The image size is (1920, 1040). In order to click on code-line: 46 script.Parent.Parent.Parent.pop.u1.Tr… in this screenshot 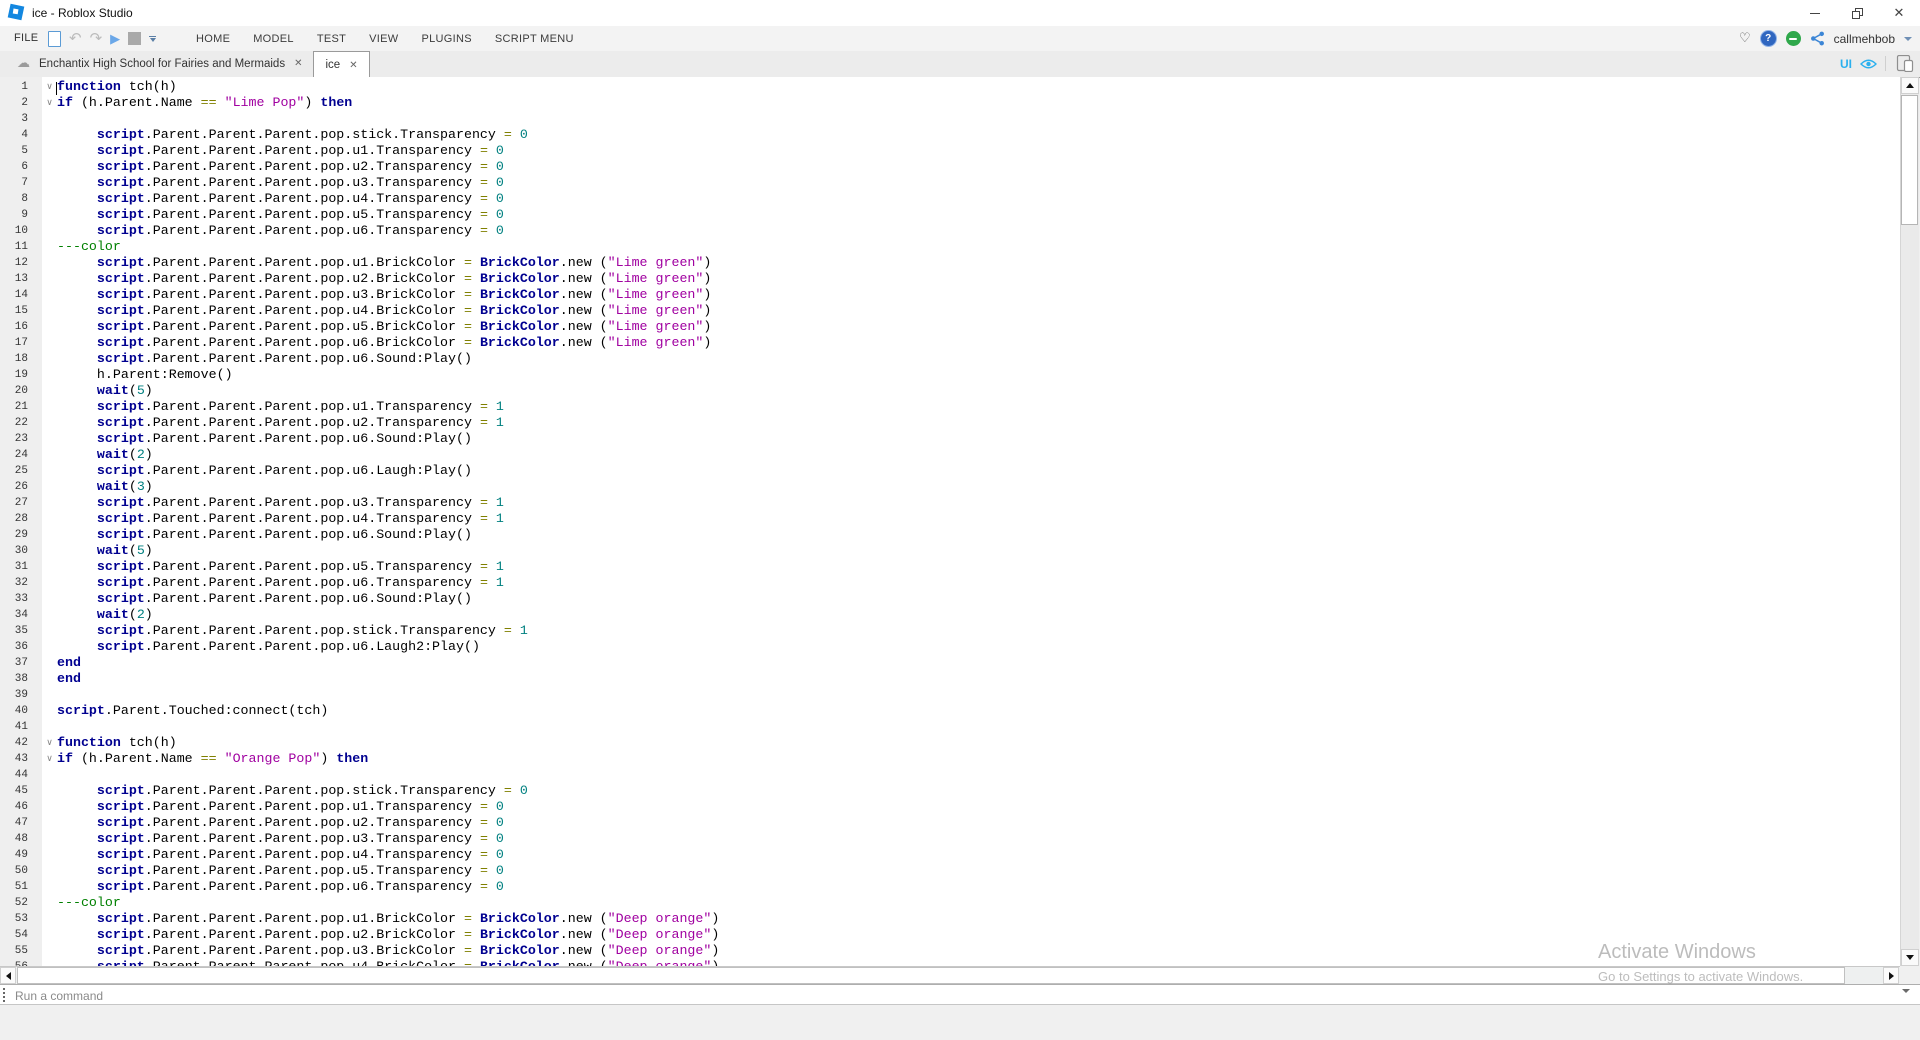, I will do `click(950, 807)`.